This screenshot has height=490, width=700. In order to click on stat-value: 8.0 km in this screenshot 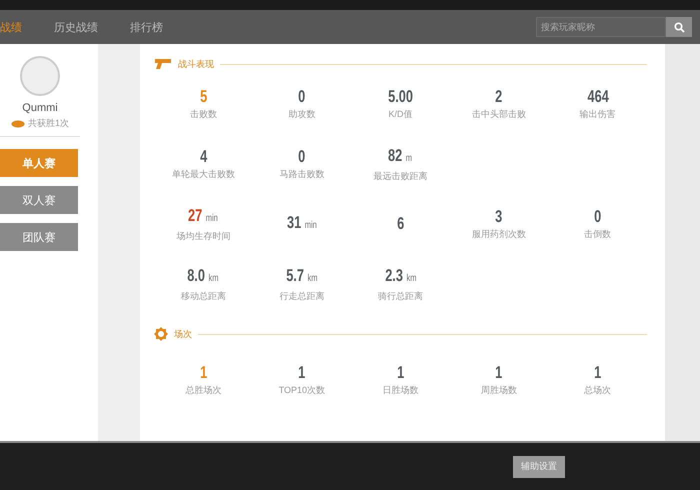, I will do `click(203, 276)`.